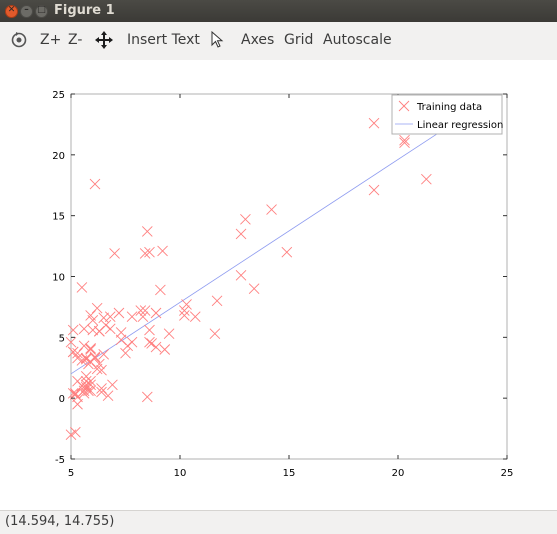  I want to click on x-tick-label: 15, so click(289, 473).